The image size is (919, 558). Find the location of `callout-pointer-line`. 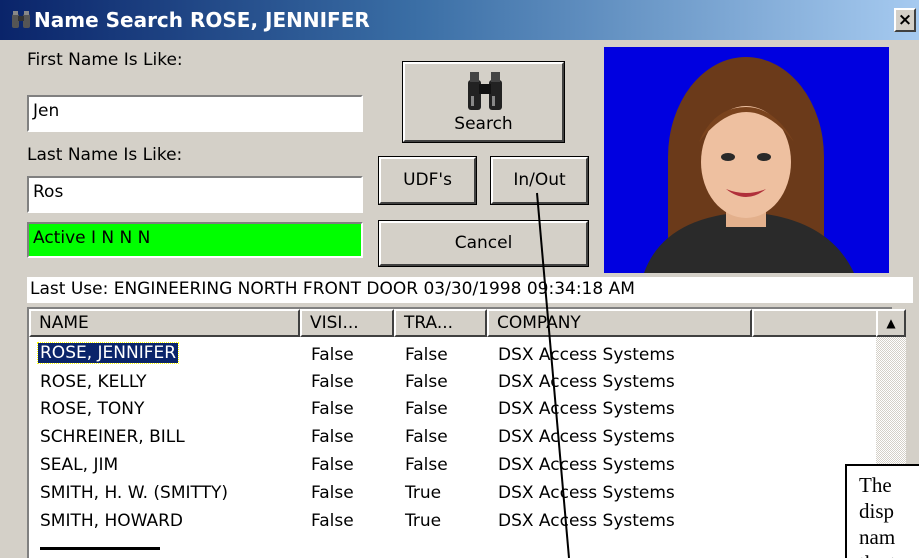

callout-pointer-line is located at coordinates (553, 375).